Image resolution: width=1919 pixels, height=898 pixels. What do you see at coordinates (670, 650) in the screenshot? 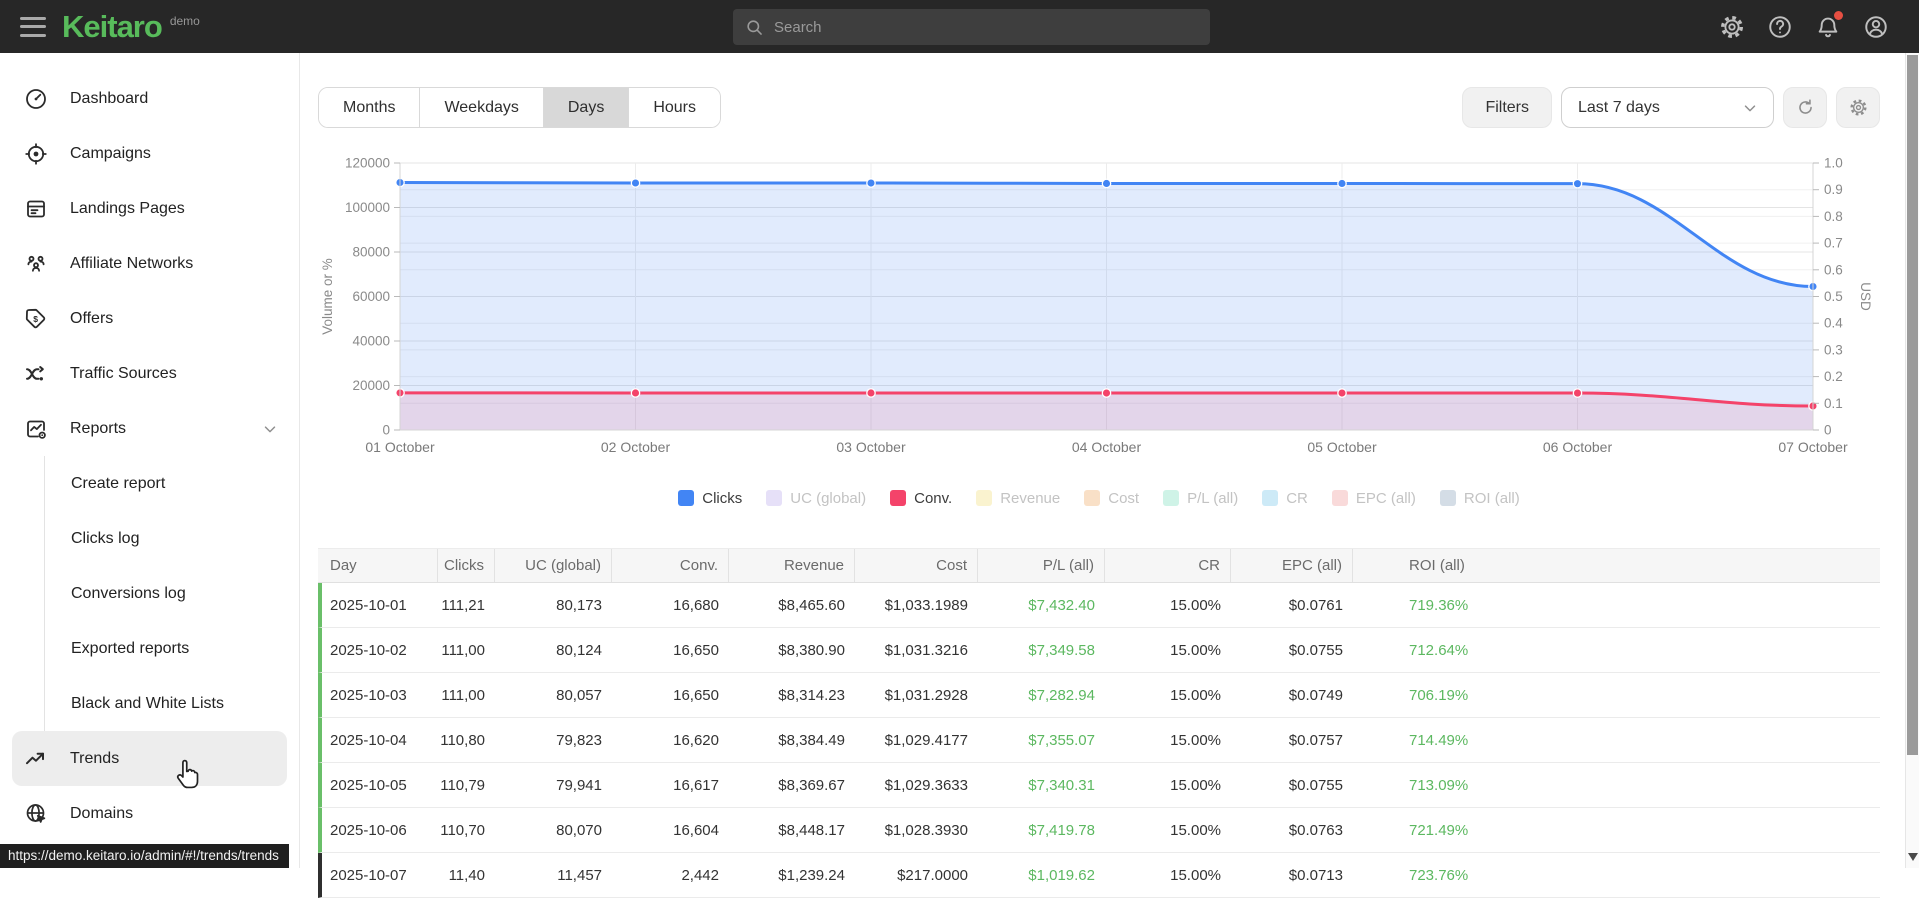
I see `cell-conv: 16,650` at bounding box center [670, 650].